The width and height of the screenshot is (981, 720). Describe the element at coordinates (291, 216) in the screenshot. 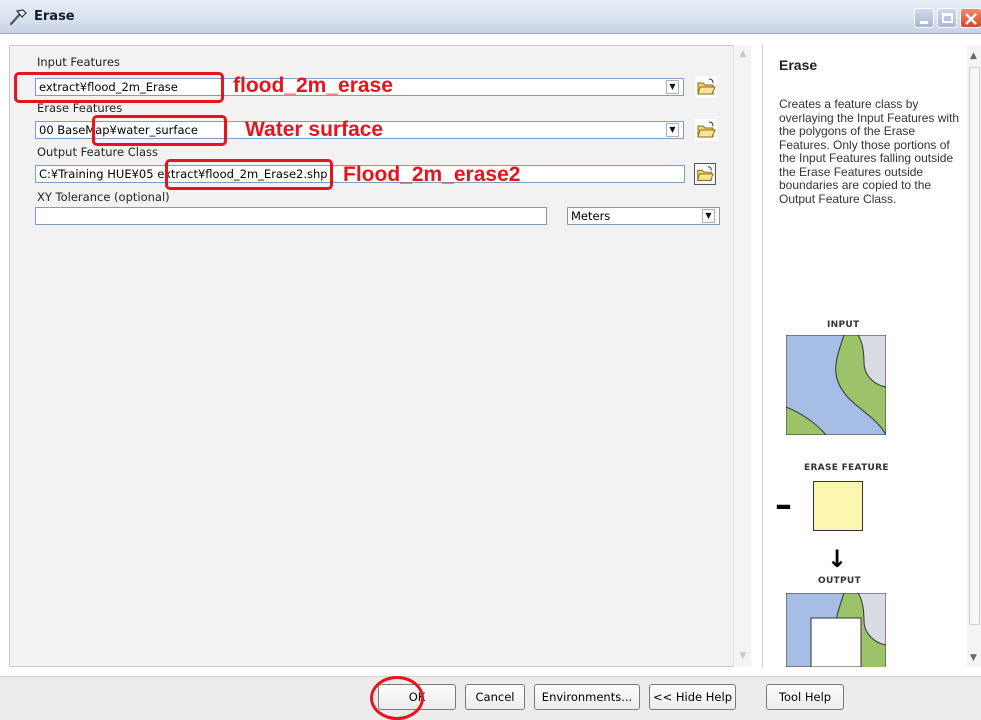

I see `xy-tolerance-field` at that location.